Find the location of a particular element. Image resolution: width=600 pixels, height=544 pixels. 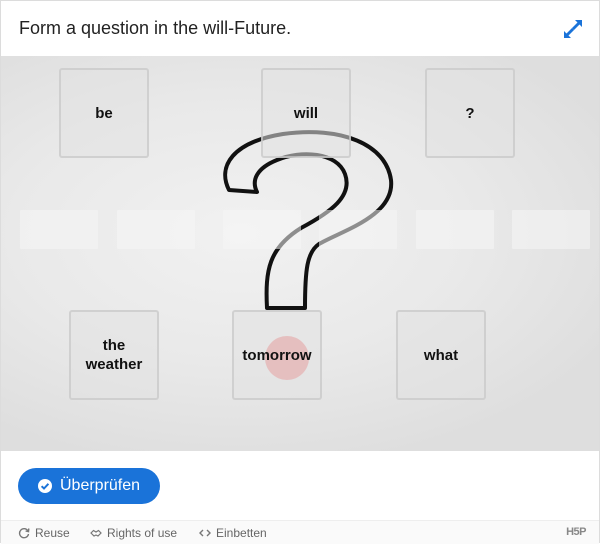

draggable-label: tomorrow is located at coordinates (277, 355).